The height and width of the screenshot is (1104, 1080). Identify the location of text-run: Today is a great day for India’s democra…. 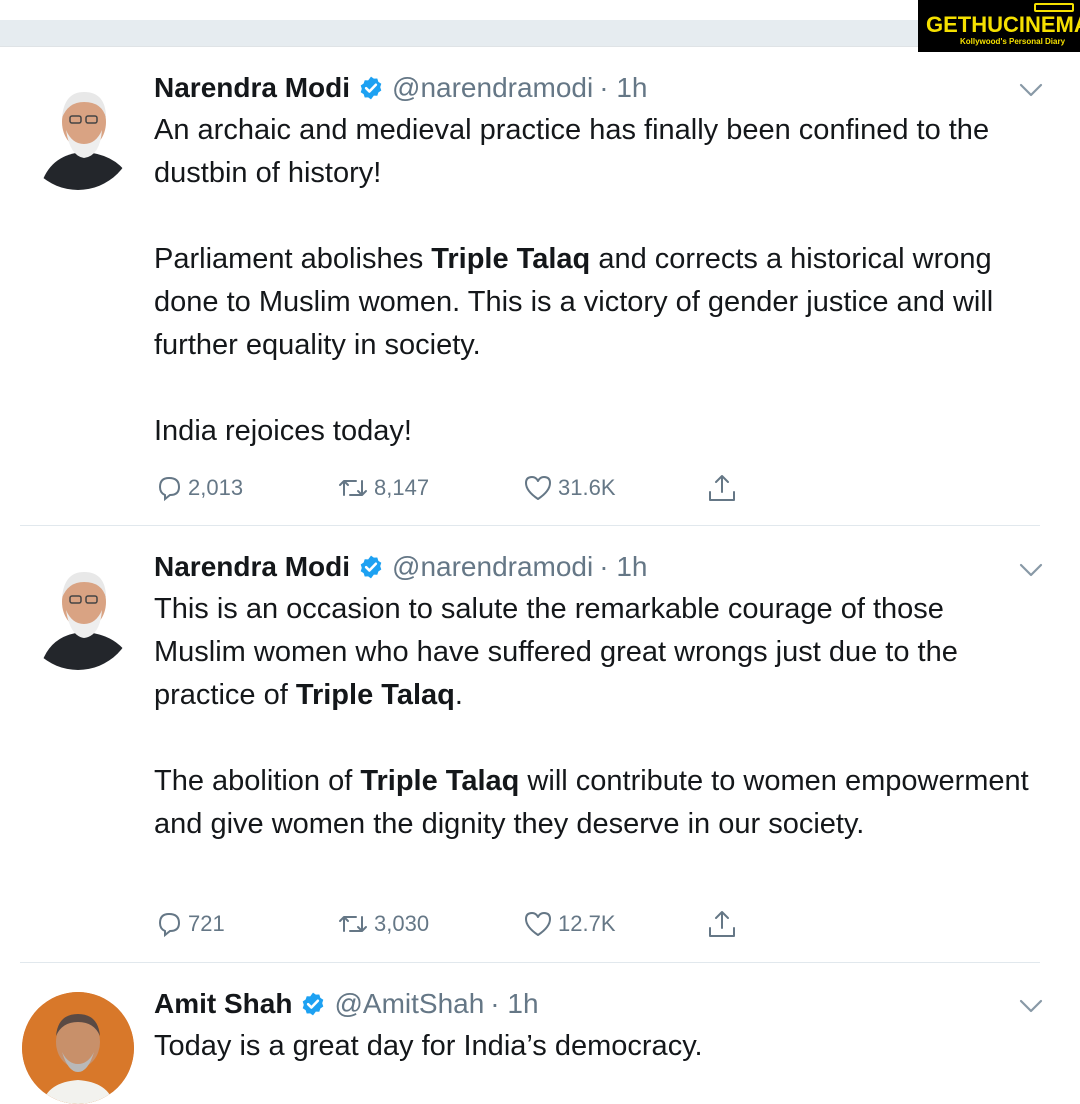
(428, 1046).